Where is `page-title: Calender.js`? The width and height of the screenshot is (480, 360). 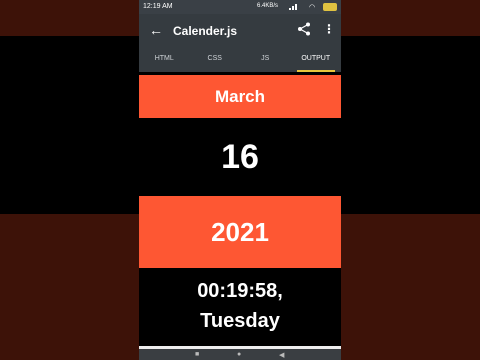 page-title: Calender.js is located at coordinates (205, 31).